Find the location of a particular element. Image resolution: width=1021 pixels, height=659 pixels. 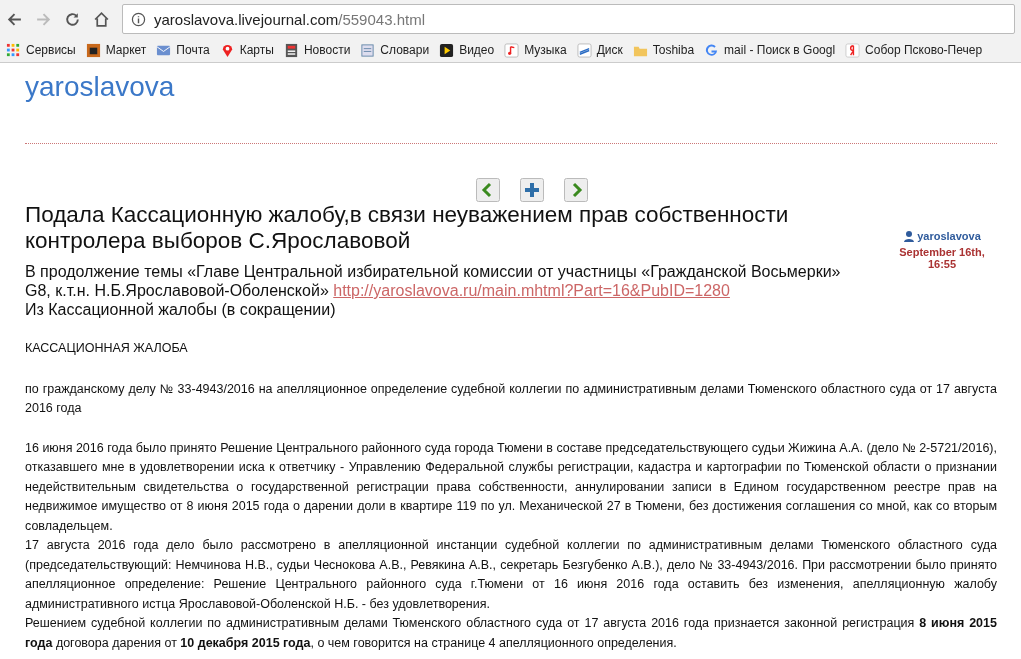

book-icon is located at coordinates (368, 50).